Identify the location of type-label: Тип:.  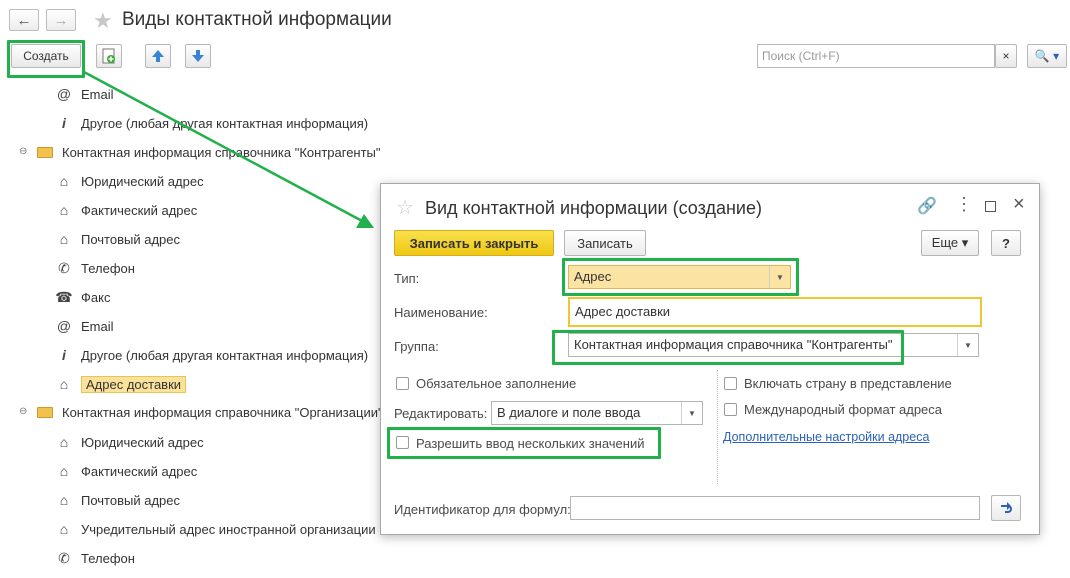
(407, 278).